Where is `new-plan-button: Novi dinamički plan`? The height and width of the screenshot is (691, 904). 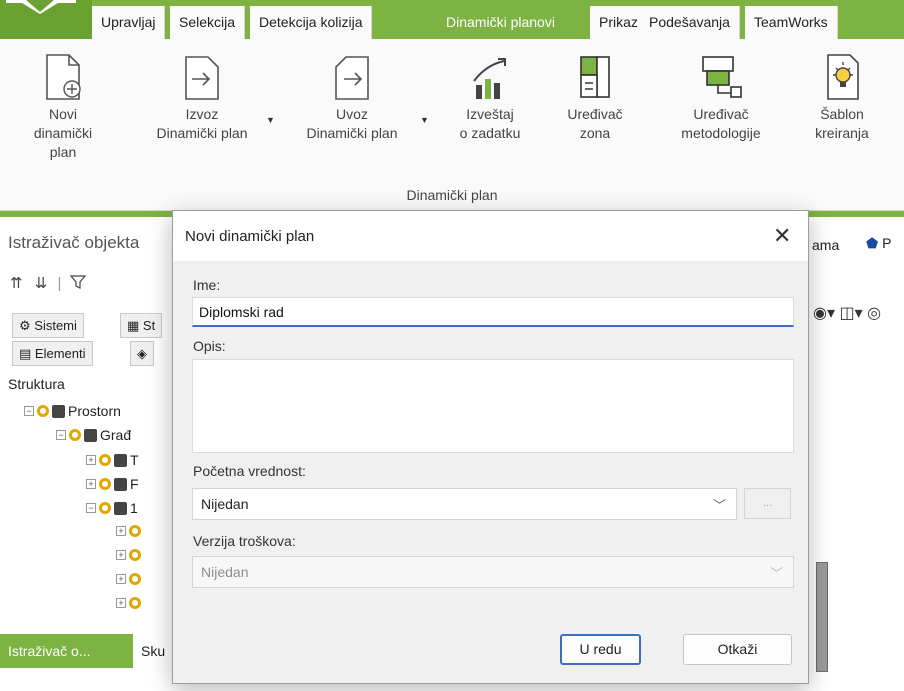
new-plan-button: Novi dinamički plan is located at coordinates (63, 105).